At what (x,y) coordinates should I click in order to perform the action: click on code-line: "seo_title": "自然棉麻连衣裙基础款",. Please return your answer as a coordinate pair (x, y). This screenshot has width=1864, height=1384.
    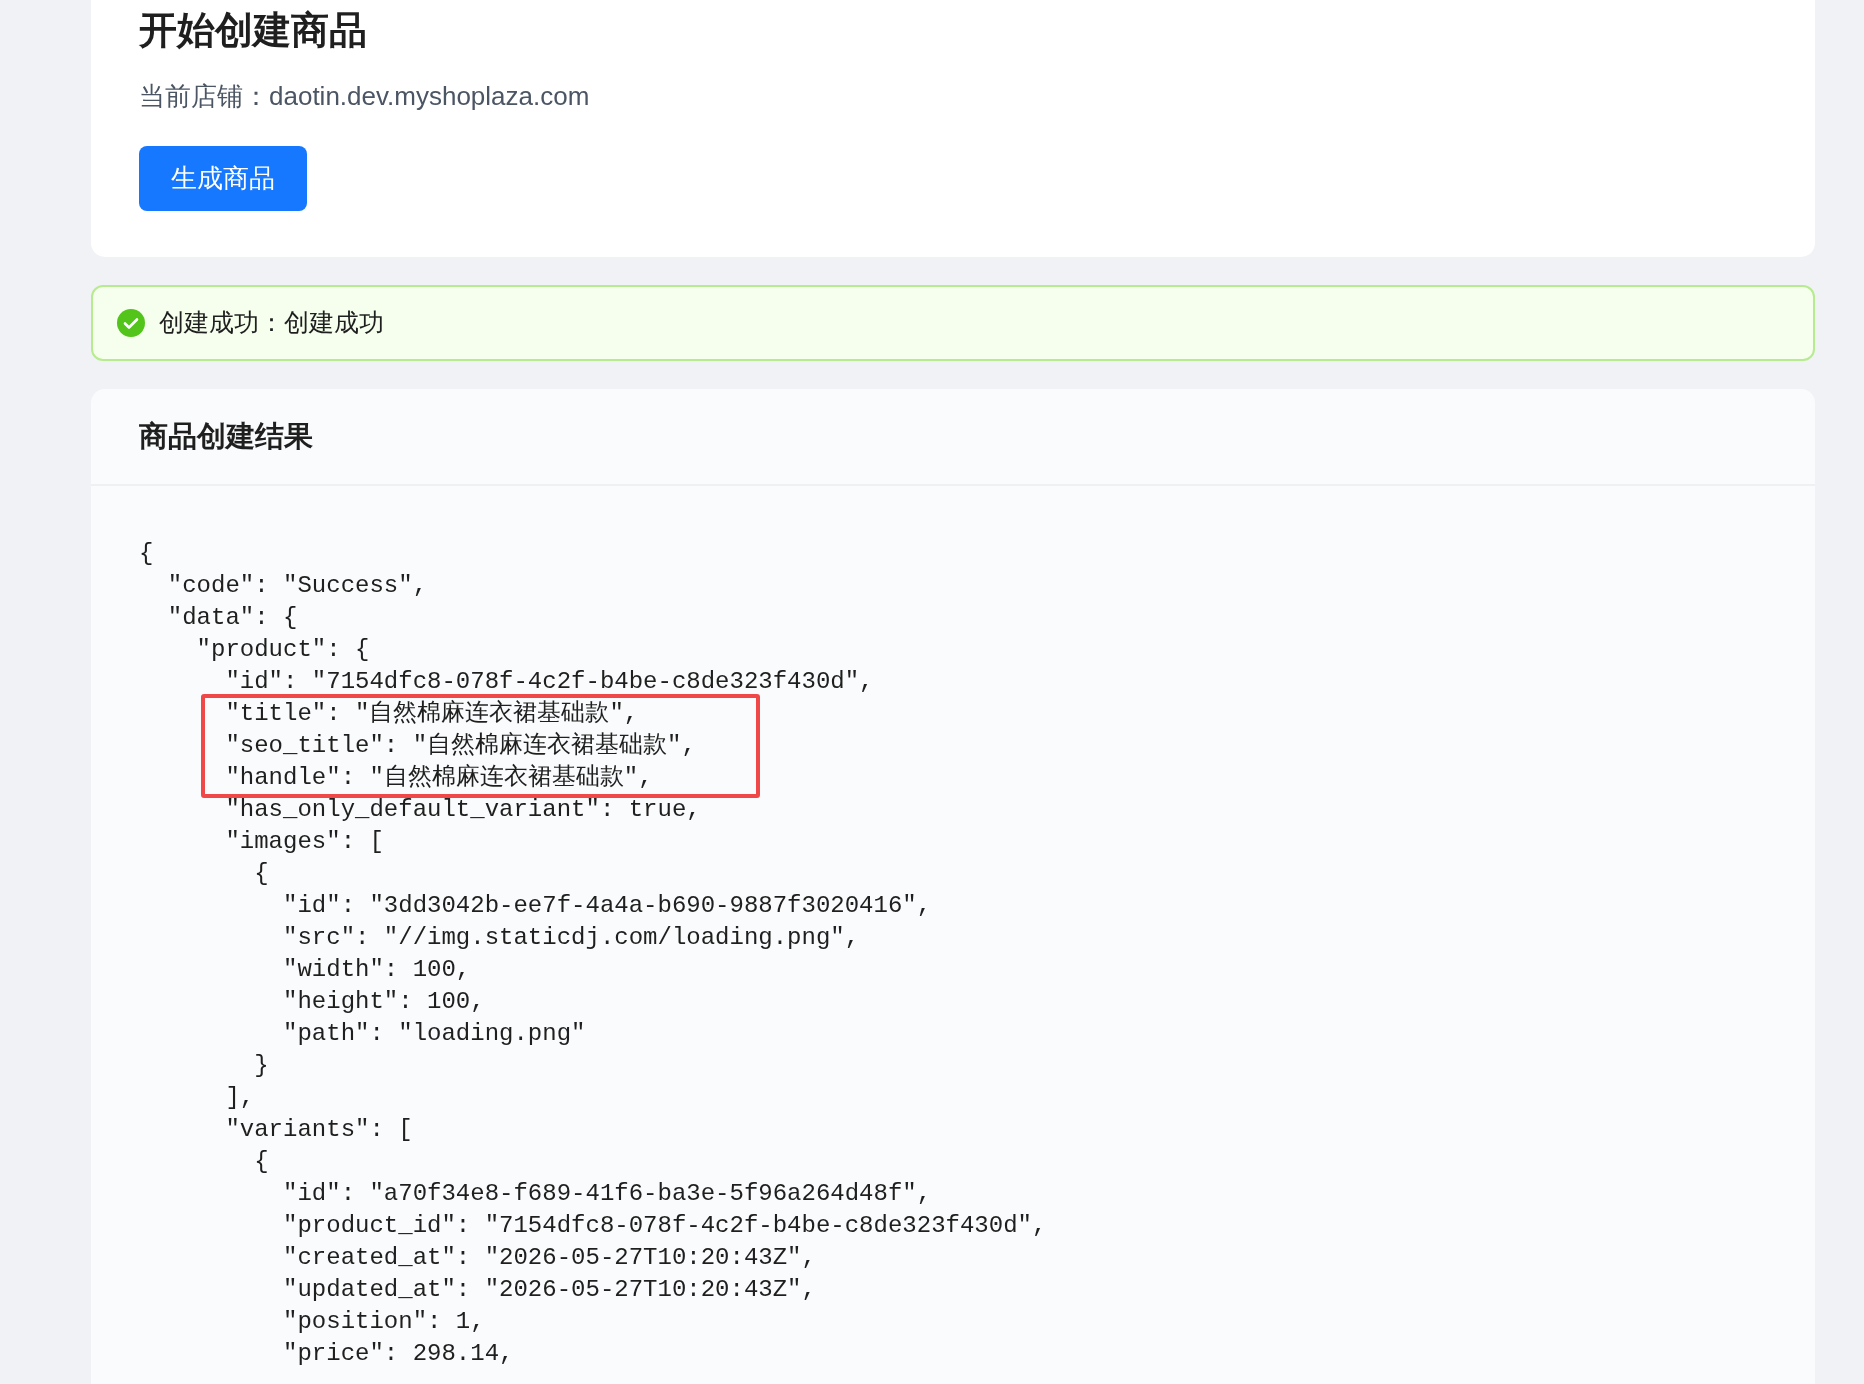
    Looking at the image, I should click on (460, 746).